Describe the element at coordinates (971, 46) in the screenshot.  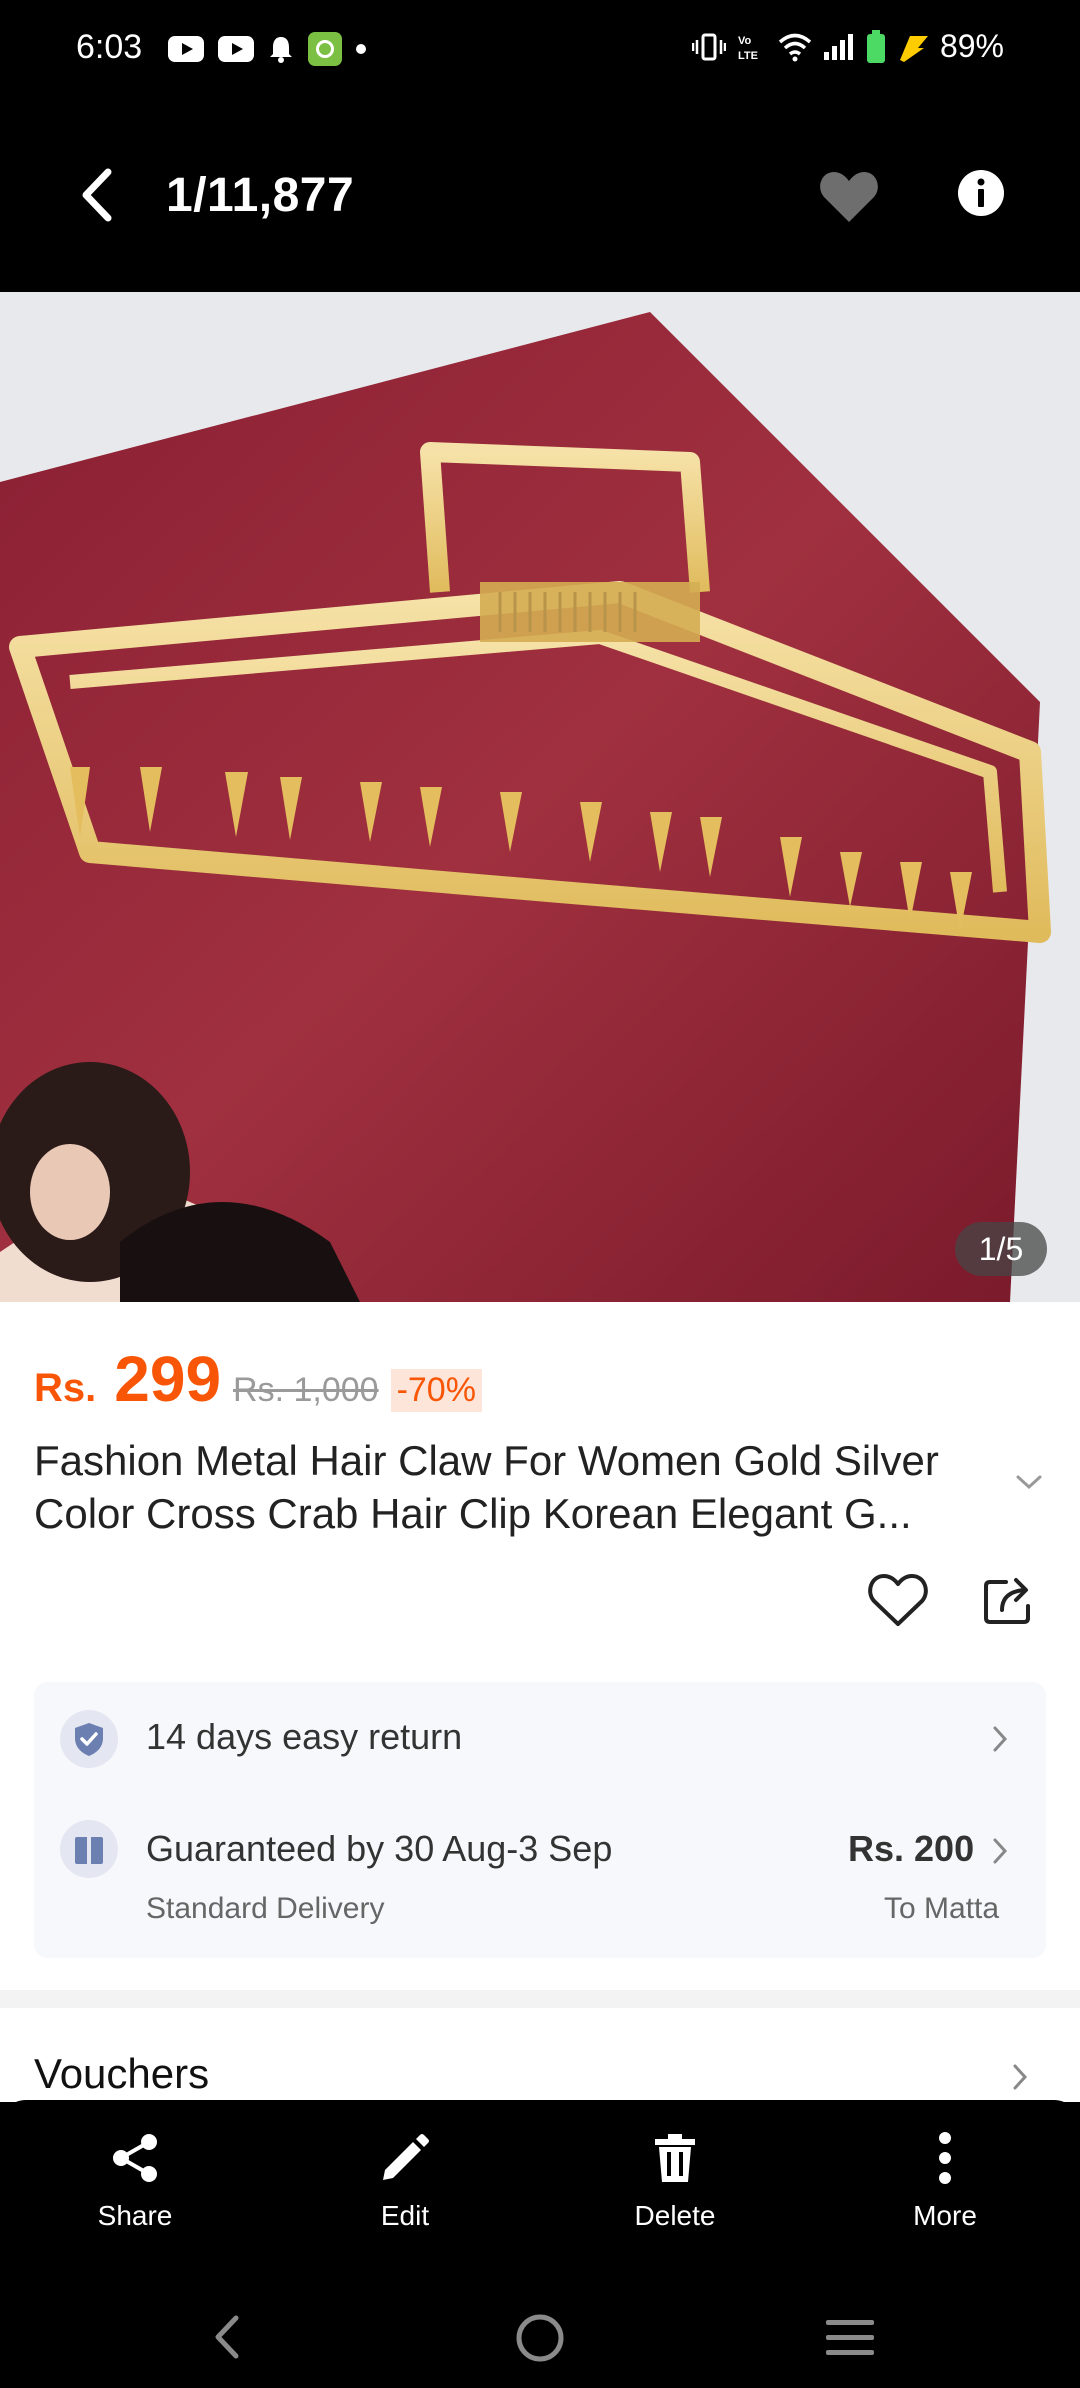
I see `battery-percent: 89%` at that location.